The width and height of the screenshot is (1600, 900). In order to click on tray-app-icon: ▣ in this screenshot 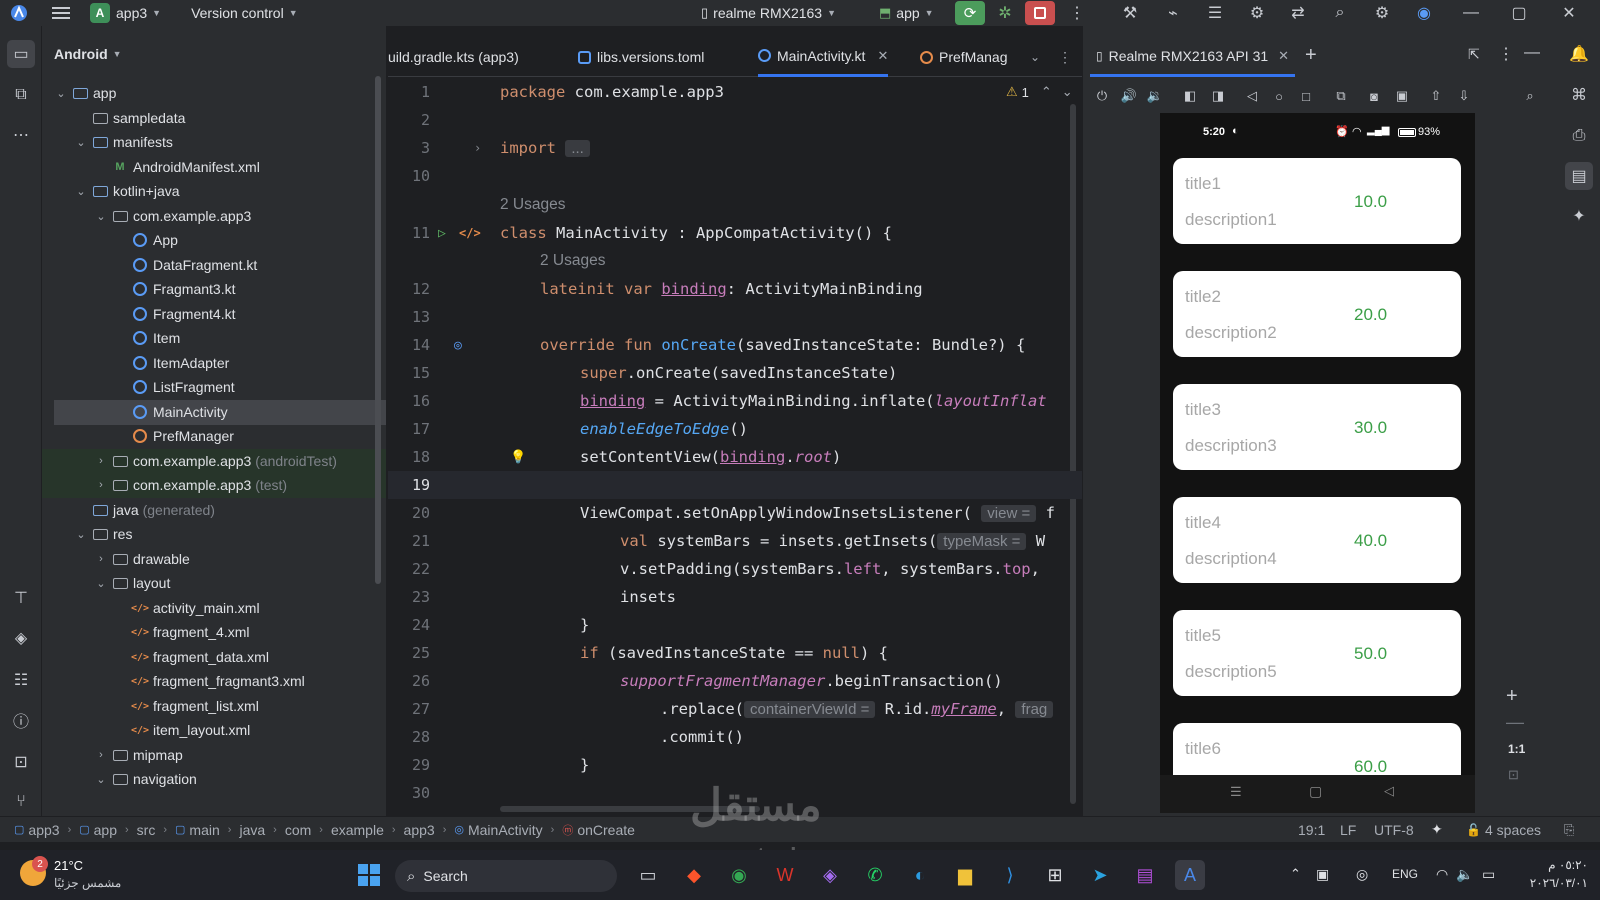, I will do `click(1322, 874)`.